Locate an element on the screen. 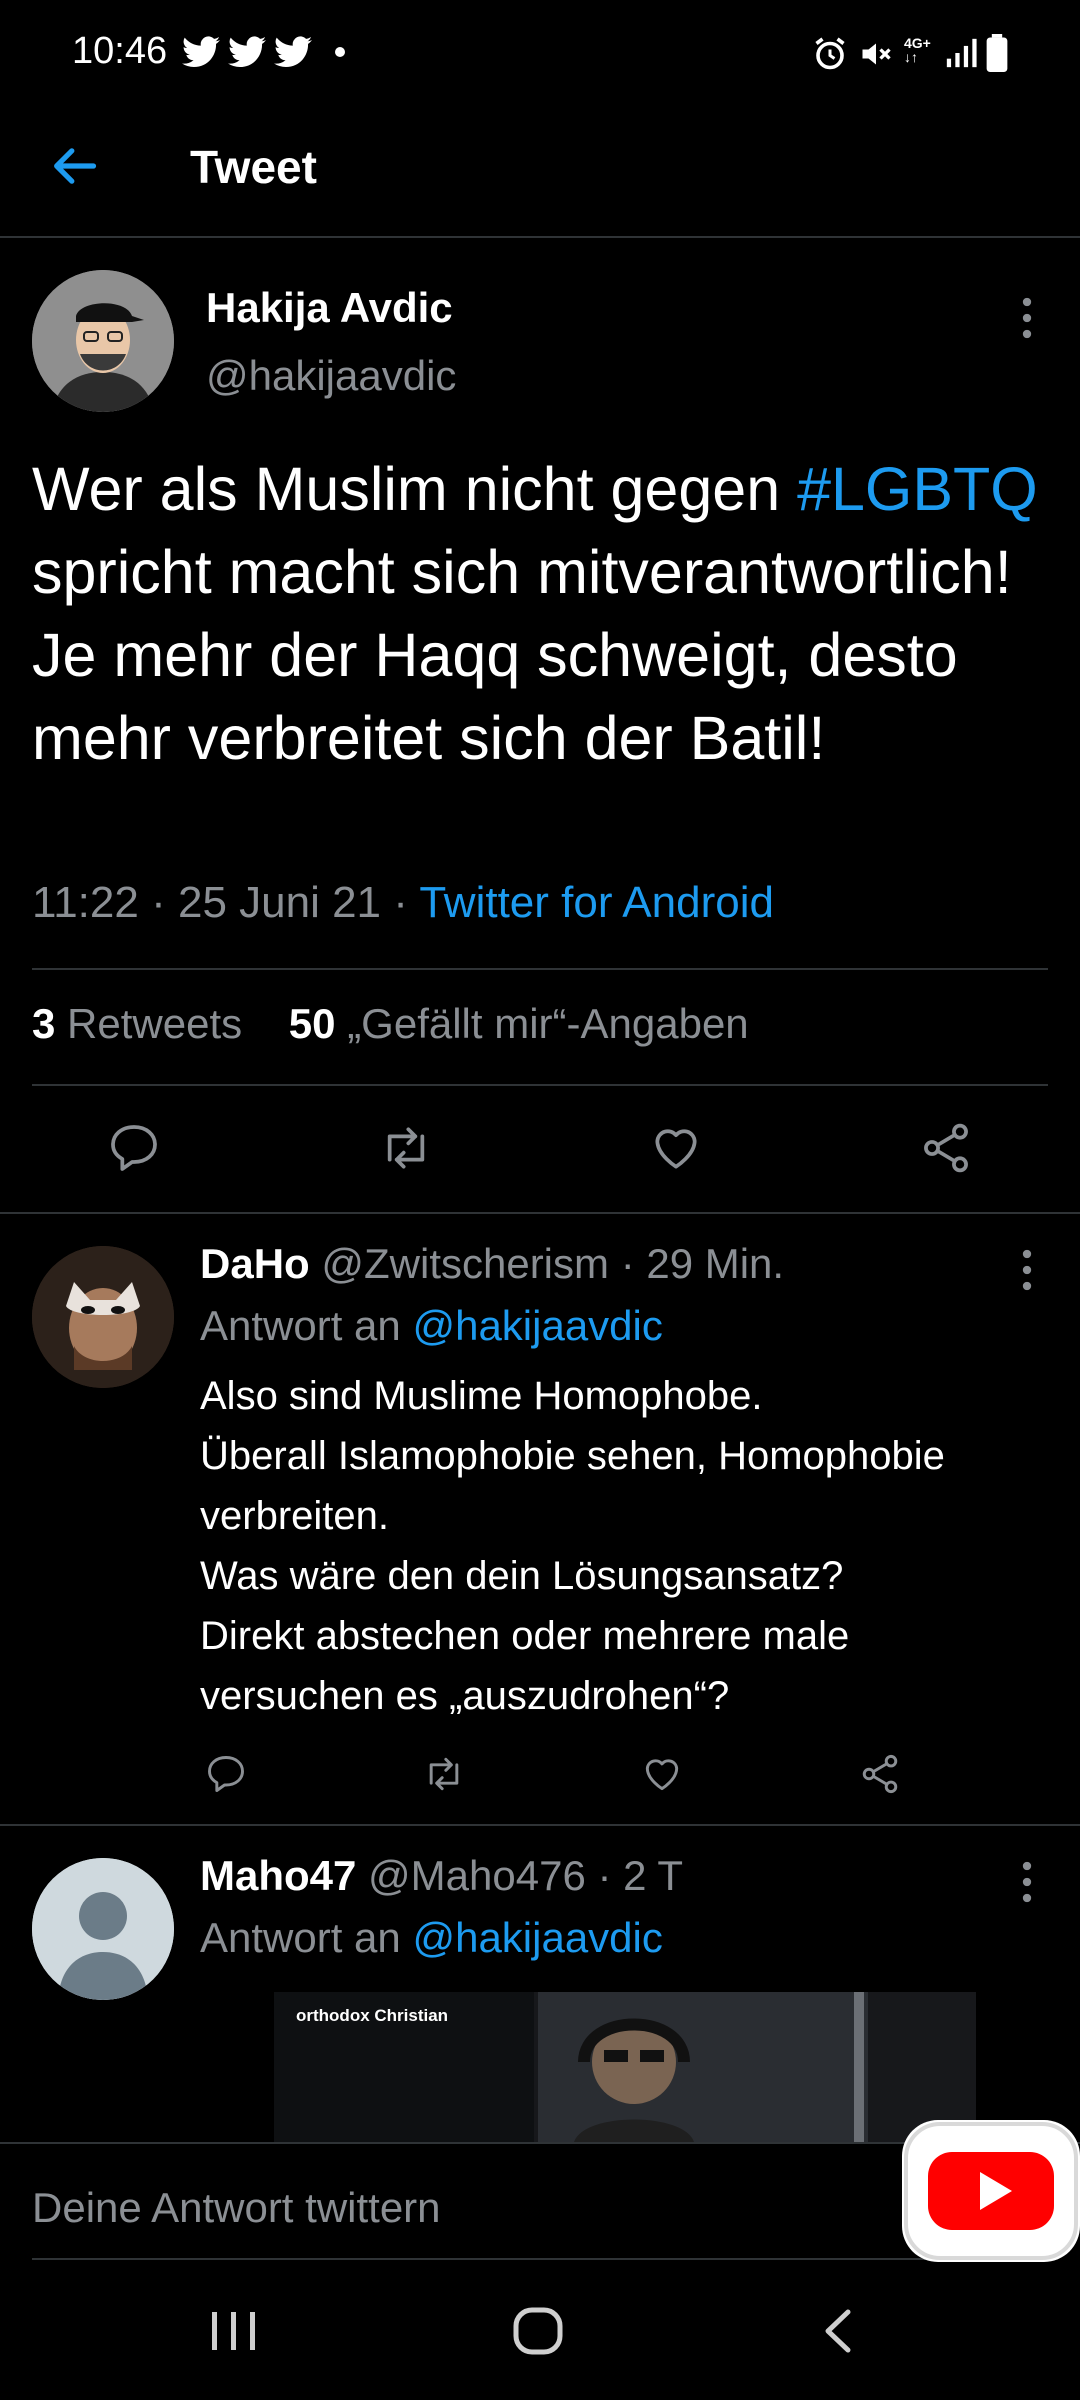 Image resolution: width=1080 pixels, height=2400 pixels. tweet-date: 25 Juni 21 is located at coordinates (279, 902).